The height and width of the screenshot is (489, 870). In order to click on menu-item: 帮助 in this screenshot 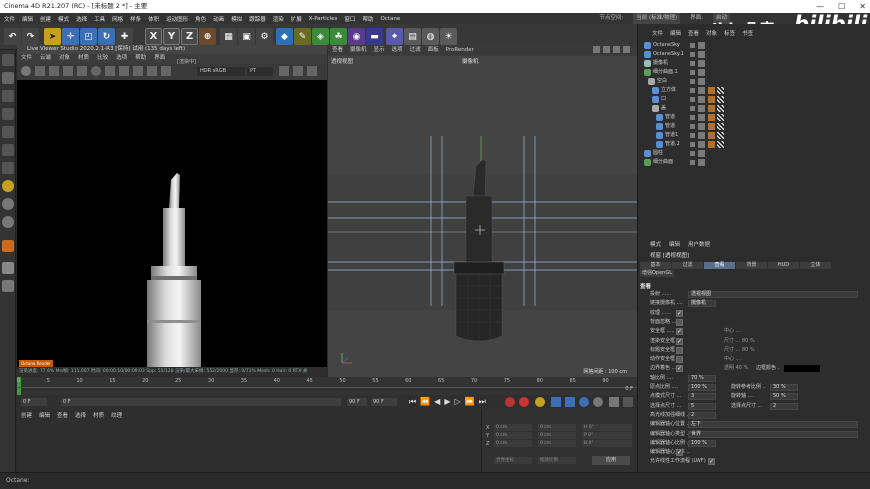, I will do `click(367, 19)`.